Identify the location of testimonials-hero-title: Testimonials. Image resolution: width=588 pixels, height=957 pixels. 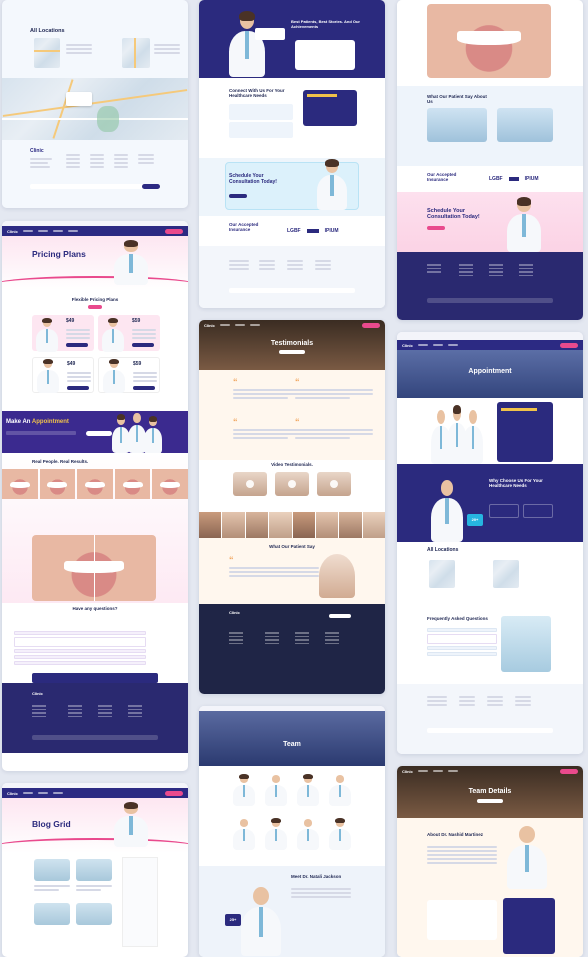
(292, 343).